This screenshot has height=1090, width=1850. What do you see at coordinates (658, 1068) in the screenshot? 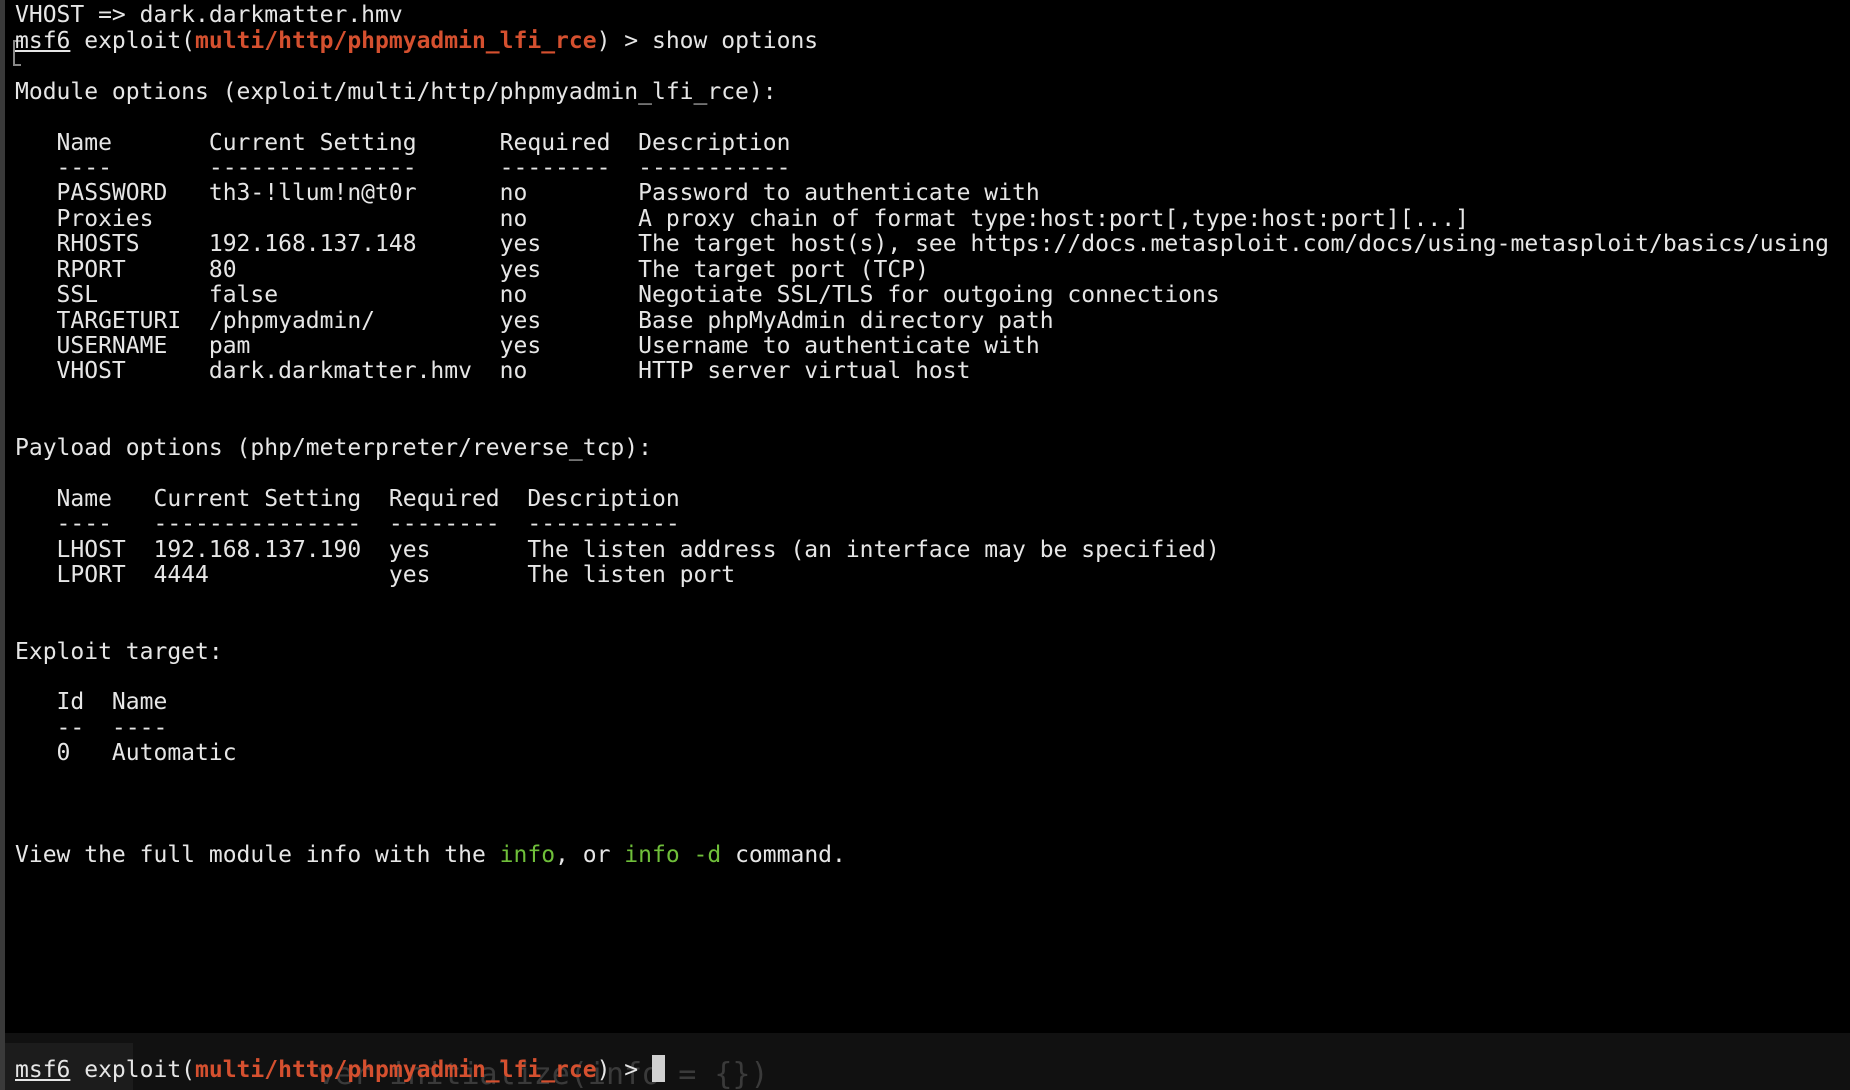
I see `text-cursor-icon` at bounding box center [658, 1068].